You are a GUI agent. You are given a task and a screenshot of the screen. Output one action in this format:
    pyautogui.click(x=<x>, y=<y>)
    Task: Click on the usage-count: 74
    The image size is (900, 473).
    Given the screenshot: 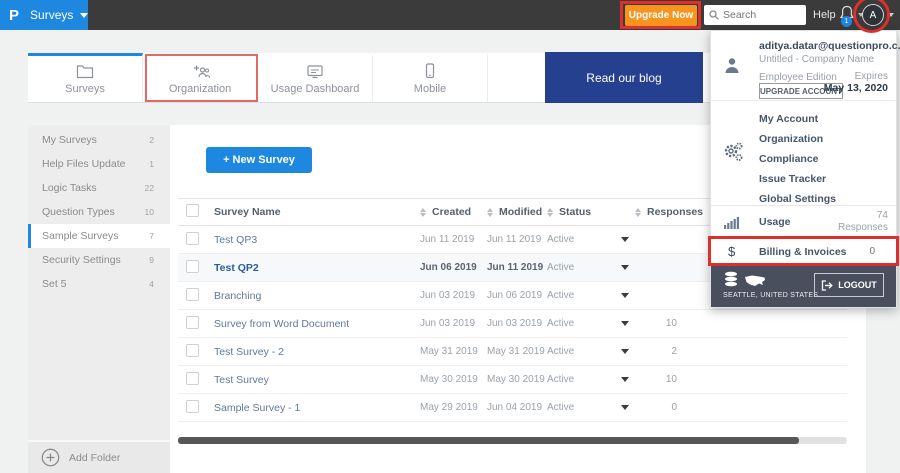 What is the action you would take?
    pyautogui.click(x=882, y=215)
    